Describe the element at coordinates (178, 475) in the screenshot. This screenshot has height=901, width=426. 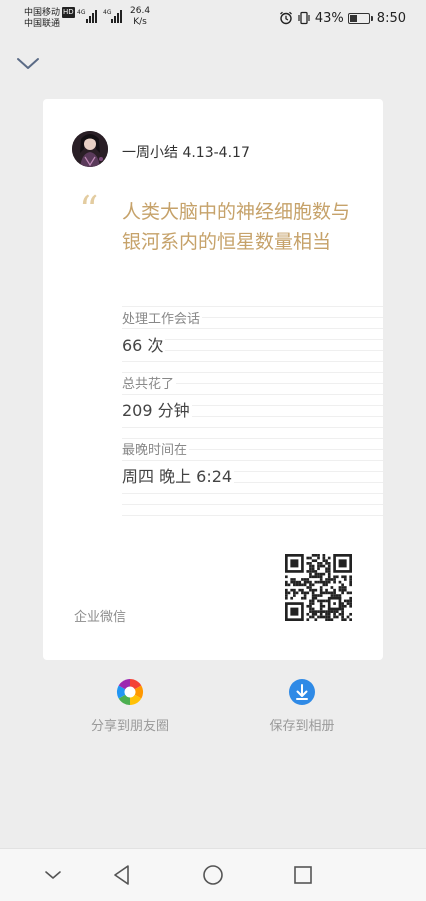
I see `stat-value-latest: 周四 晚上 6:24` at that location.